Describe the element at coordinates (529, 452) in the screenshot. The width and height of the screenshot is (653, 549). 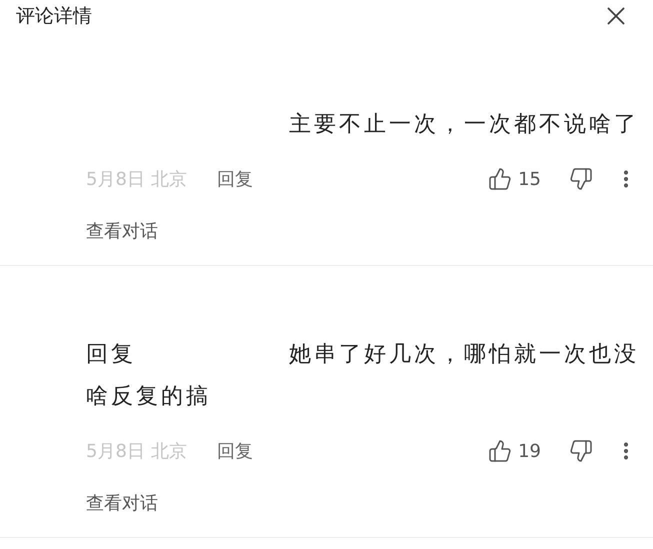
I see `like-count: 19` at that location.